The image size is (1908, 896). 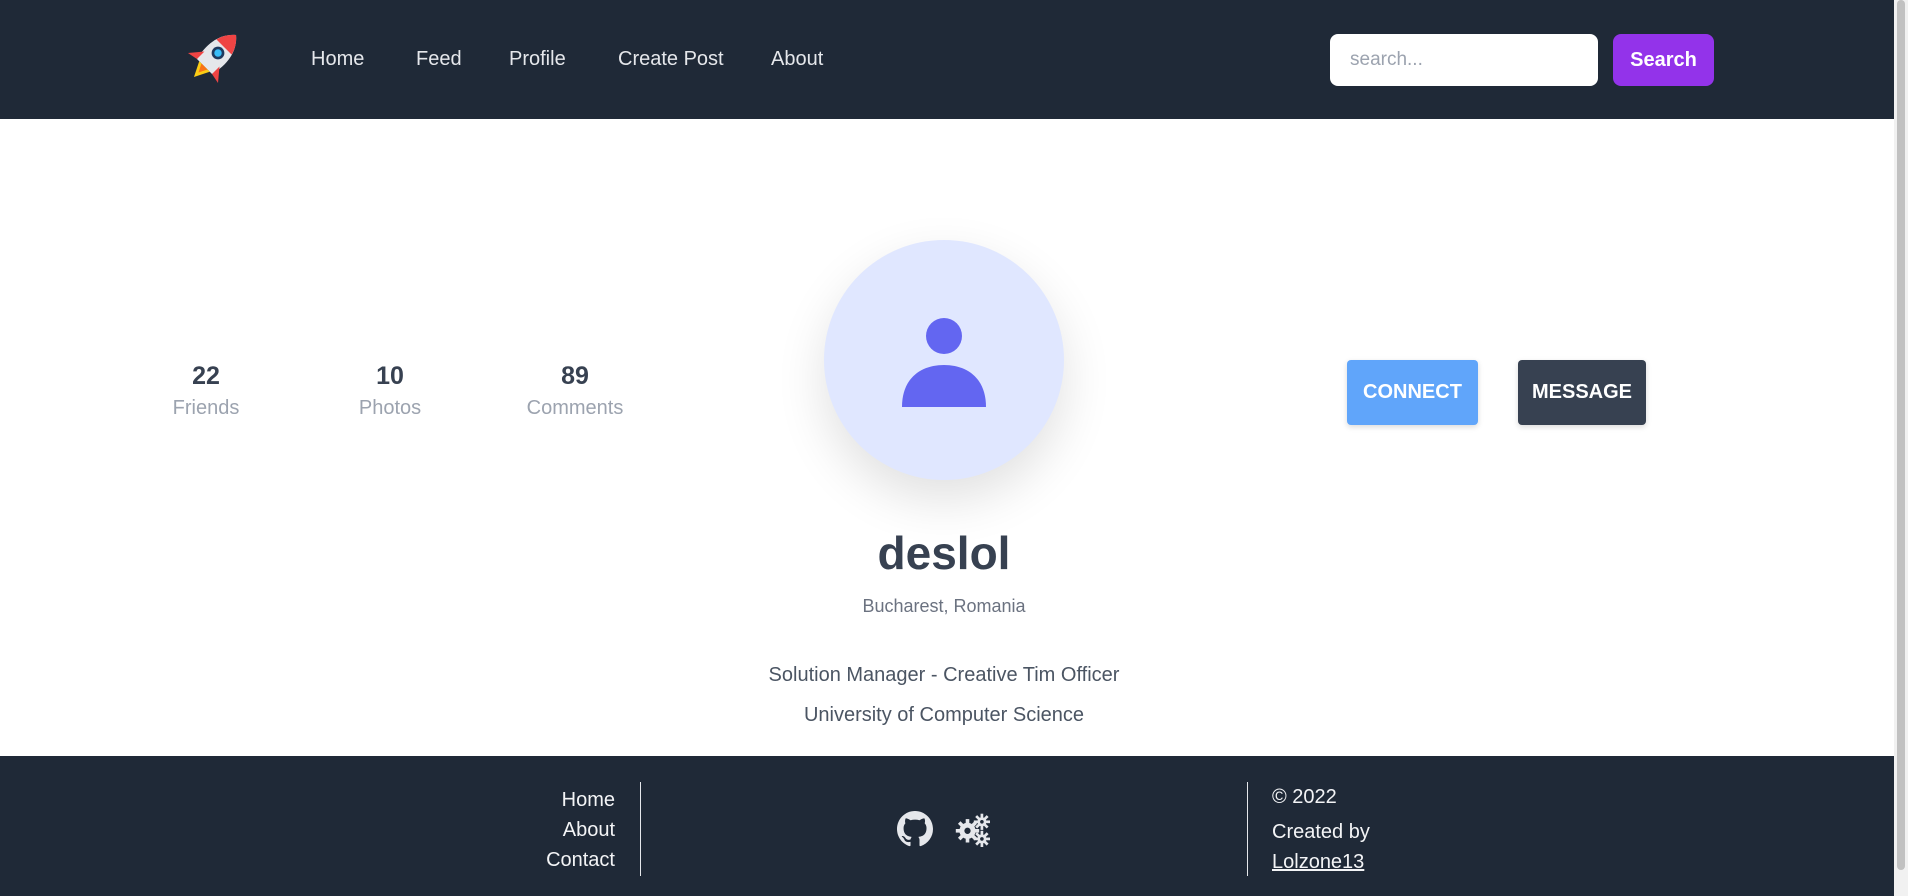 I want to click on stat-value: 10, so click(x=390, y=376).